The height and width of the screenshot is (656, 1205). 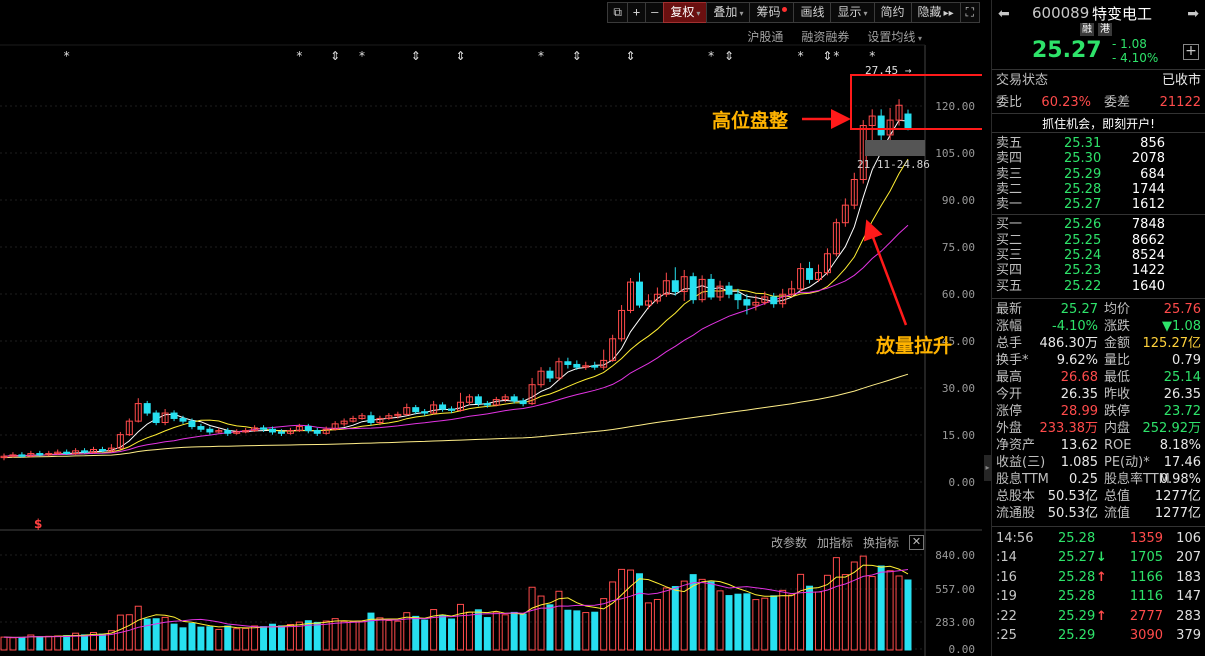 What do you see at coordinates (470, 56) in the screenshot?
I see `event-markers: * * ⇕ * ⇕ ⇕ * ⇕ ⇕ * ⇕ * ⇕ * *` at bounding box center [470, 56].